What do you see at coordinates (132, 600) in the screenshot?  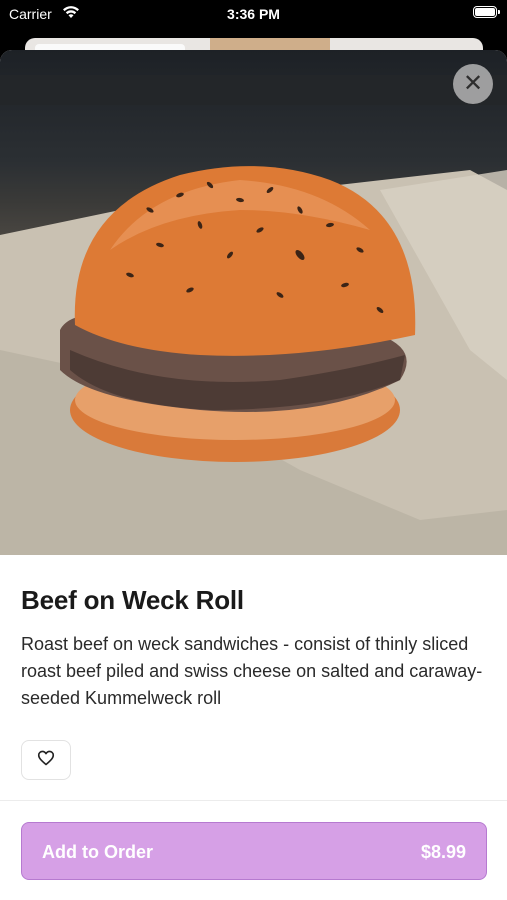 I see `item-title: Beef on Weck Roll` at bounding box center [132, 600].